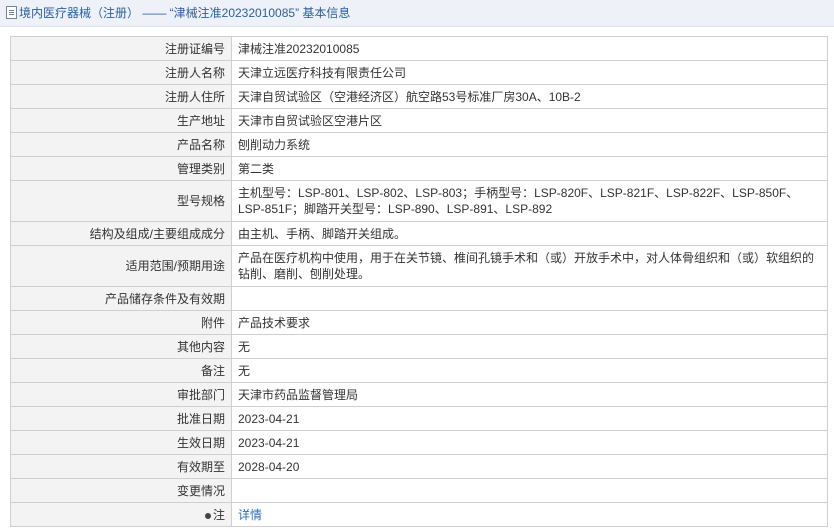 This screenshot has height=531, width=834. I want to click on table-row: 注 详情, so click(419, 514).